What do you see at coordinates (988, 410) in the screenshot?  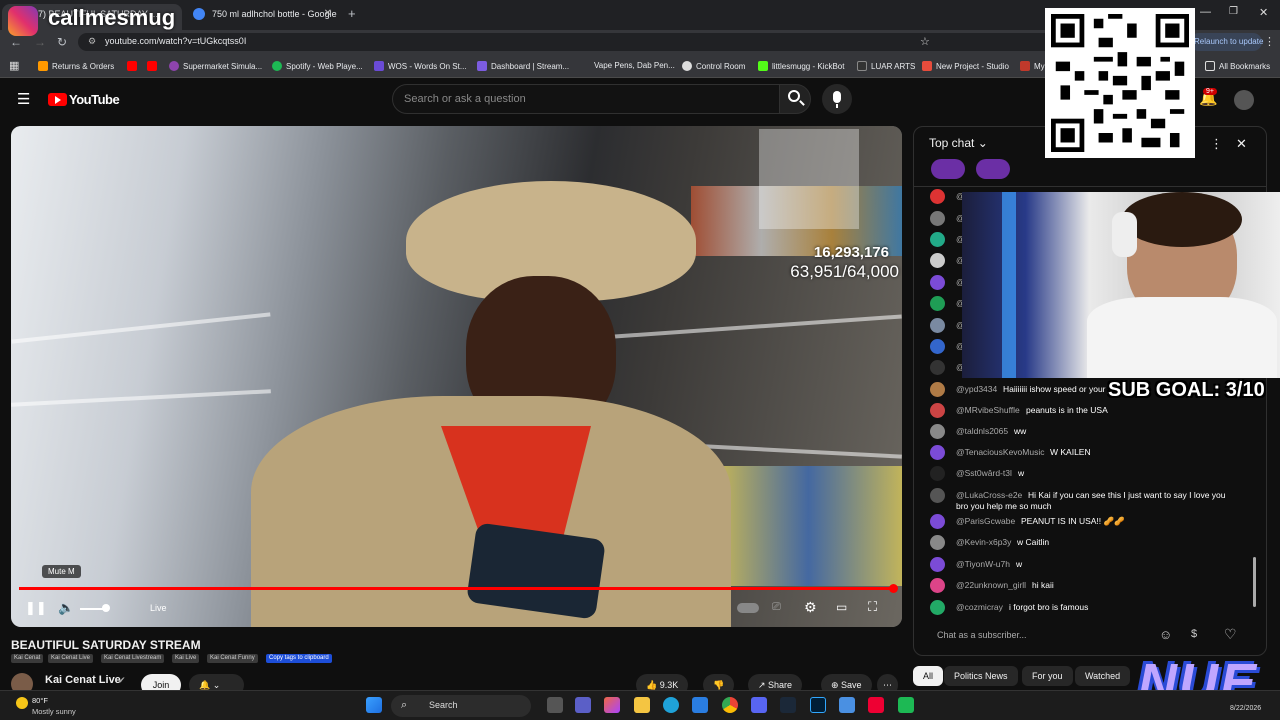 I see `chat-author: @MRvibeShuffle` at bounding box center [988, 410].